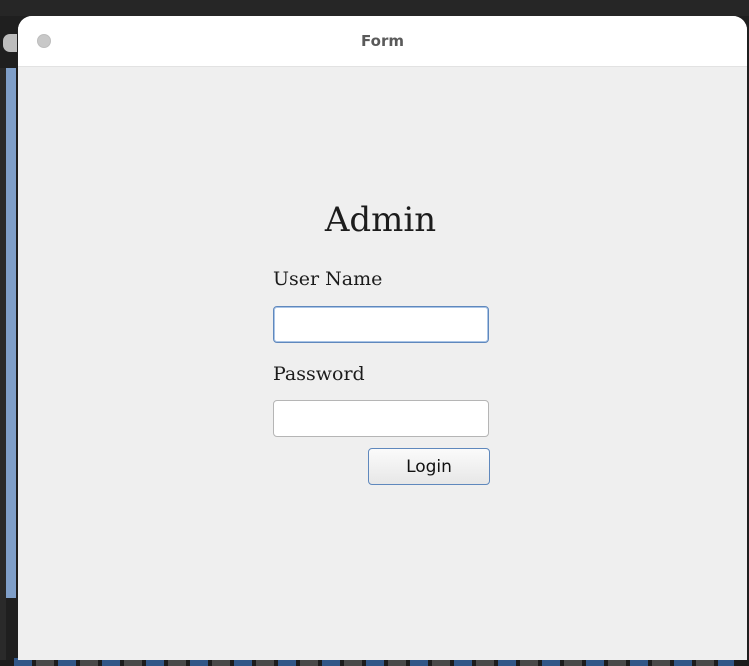 The width and height of the screenshot is (749, 666). I want to click on window-title: Form, so click(382, 41).